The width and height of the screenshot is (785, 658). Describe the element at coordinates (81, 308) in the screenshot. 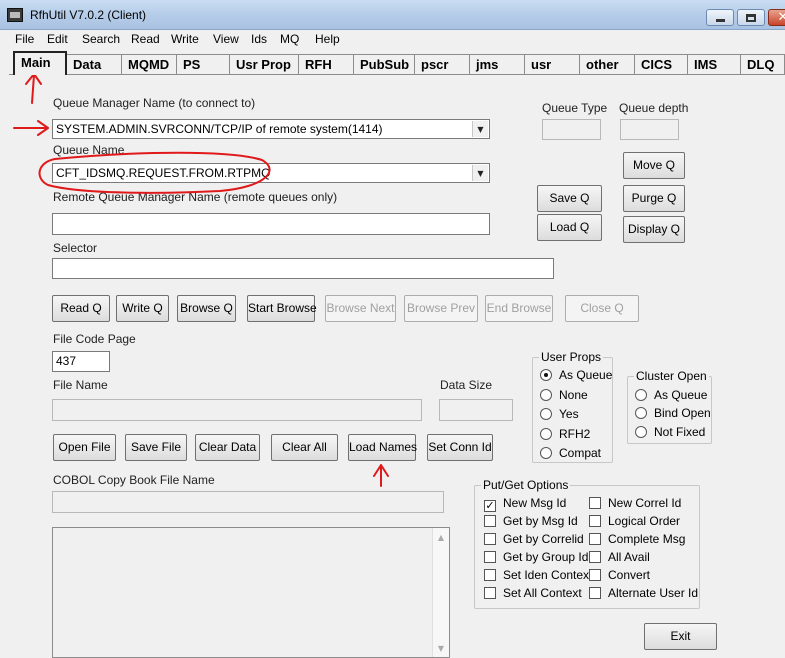

I see `read-q-button: Read Q` at that location.